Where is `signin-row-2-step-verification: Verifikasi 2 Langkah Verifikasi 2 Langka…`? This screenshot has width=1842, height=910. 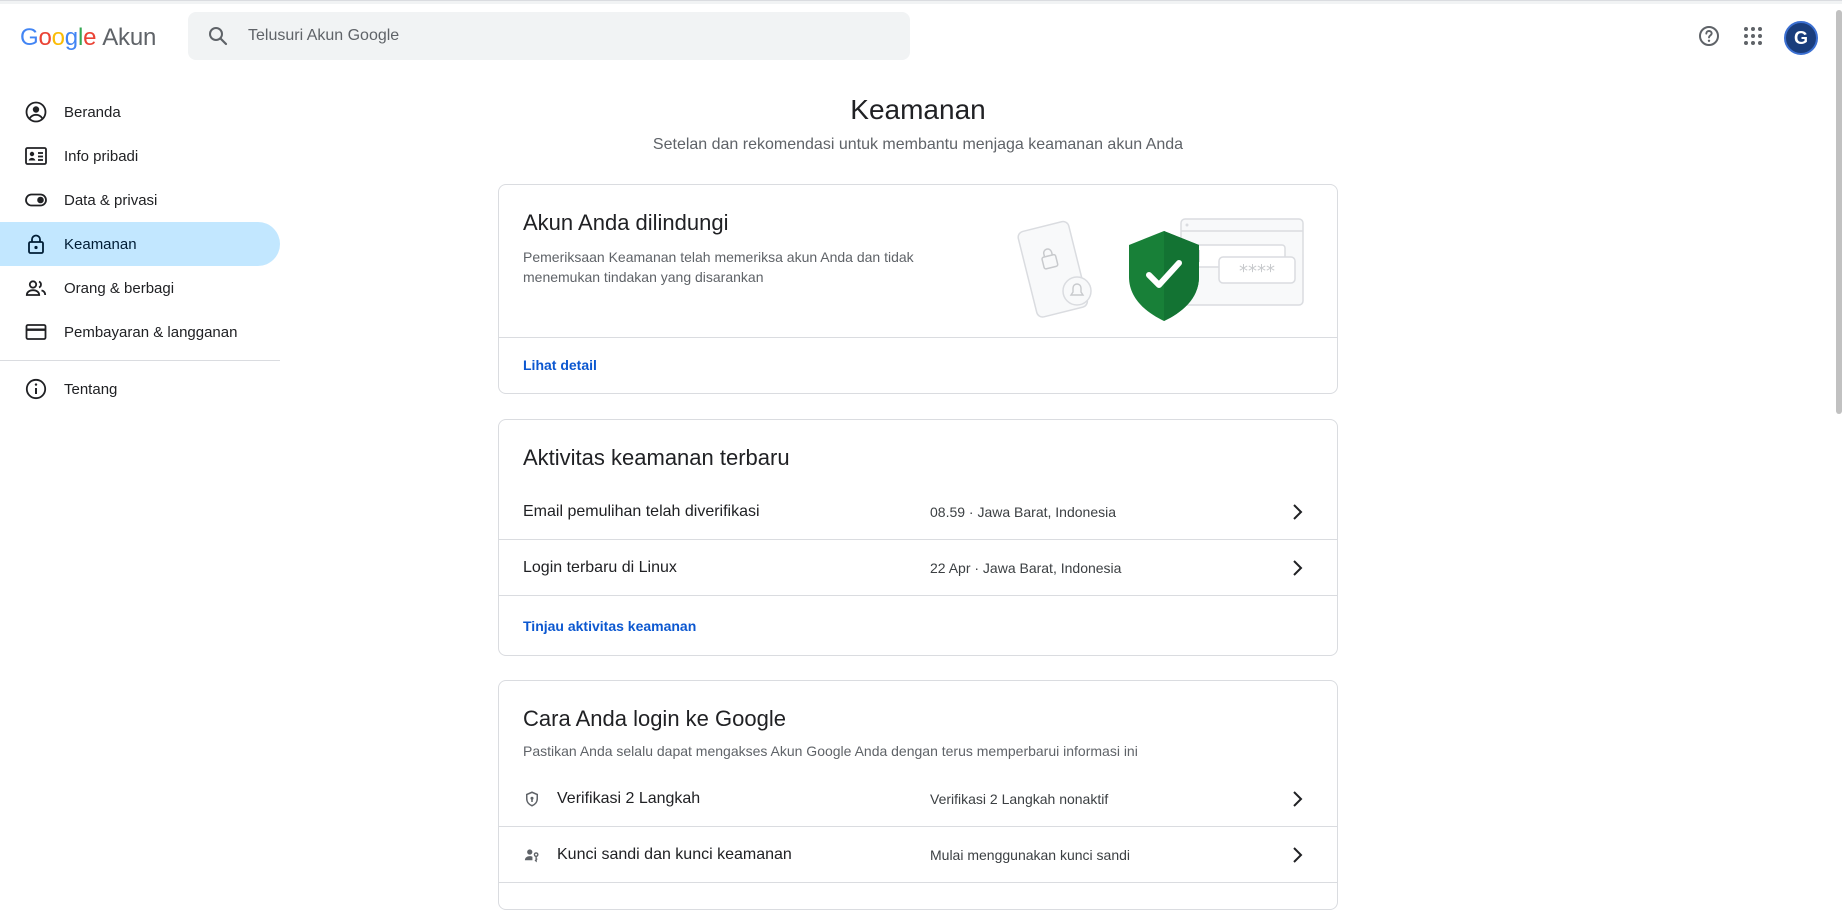 signin-row-2-step-verification: Verifikasi 2 Langkah Verifikasi 2 Langka… is located at coordinates (918, 799).